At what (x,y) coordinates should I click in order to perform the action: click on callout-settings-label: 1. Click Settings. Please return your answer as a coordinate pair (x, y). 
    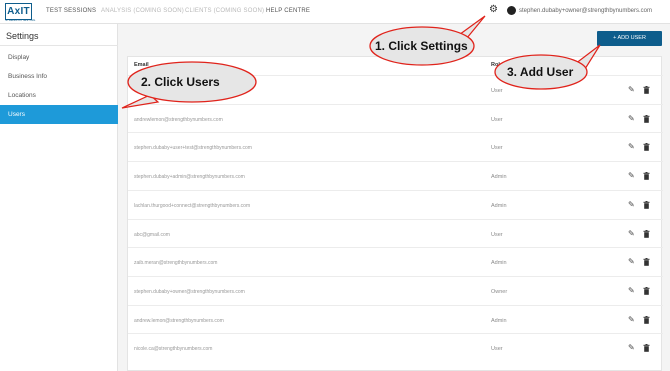
    Looking at the image, I should click on (421, 46).